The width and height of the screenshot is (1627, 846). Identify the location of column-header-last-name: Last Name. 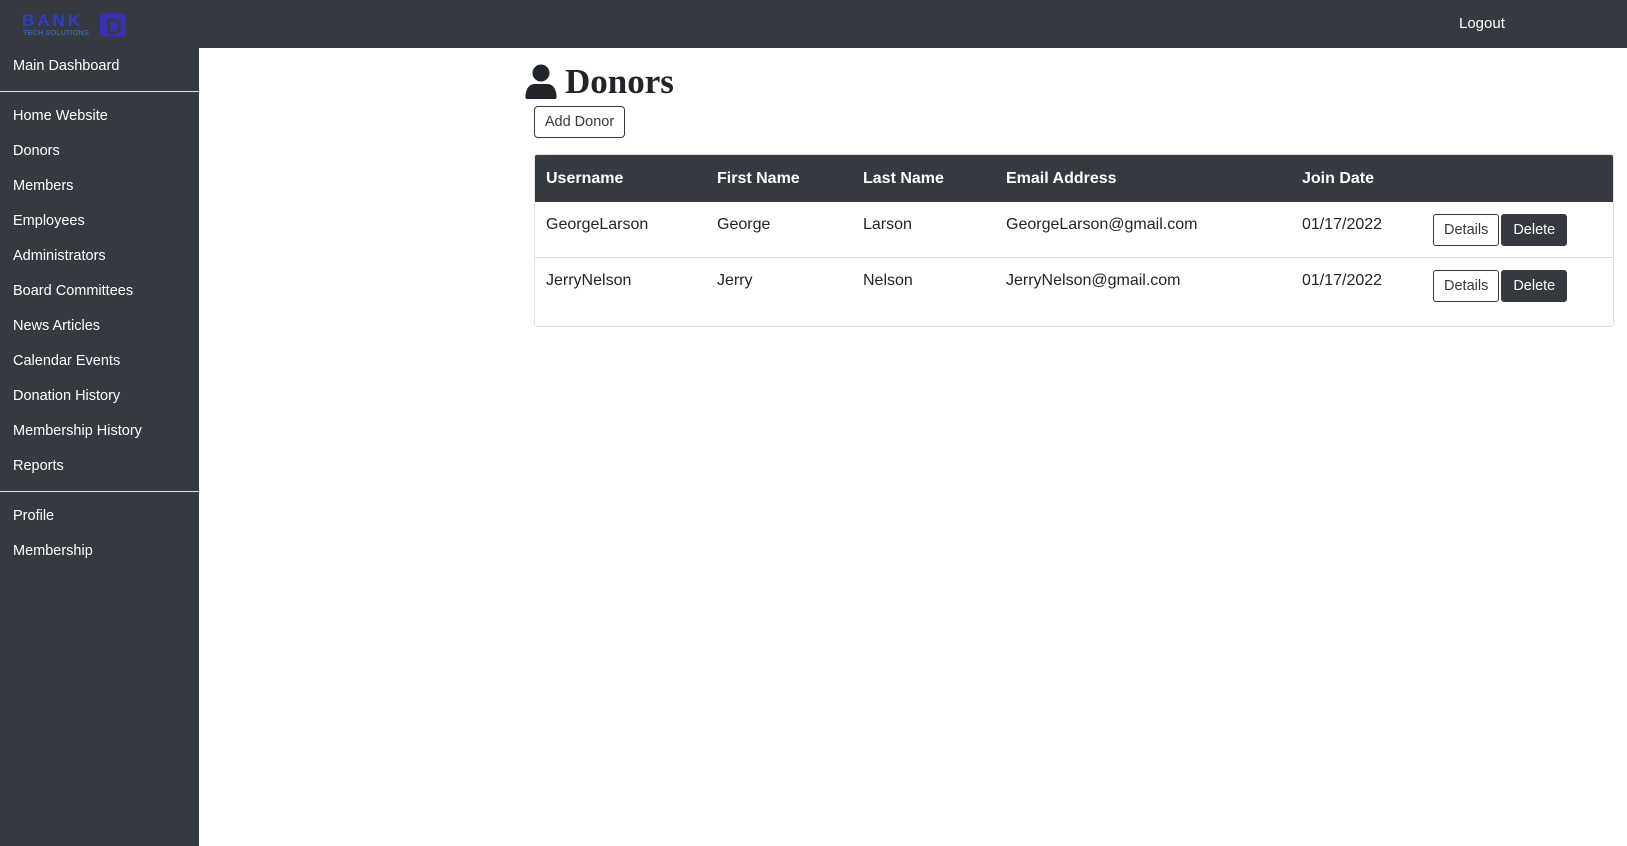
(923, 178).